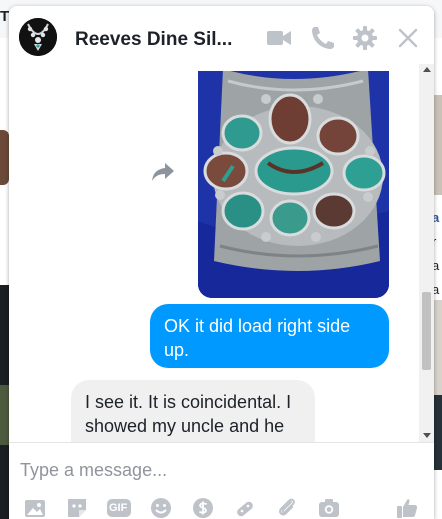 This screenshot has height=519, width=442. What do you see at coordinates (365, 38) in the screenshot?
I see `gear-icon` at bounding box center [365, 38].